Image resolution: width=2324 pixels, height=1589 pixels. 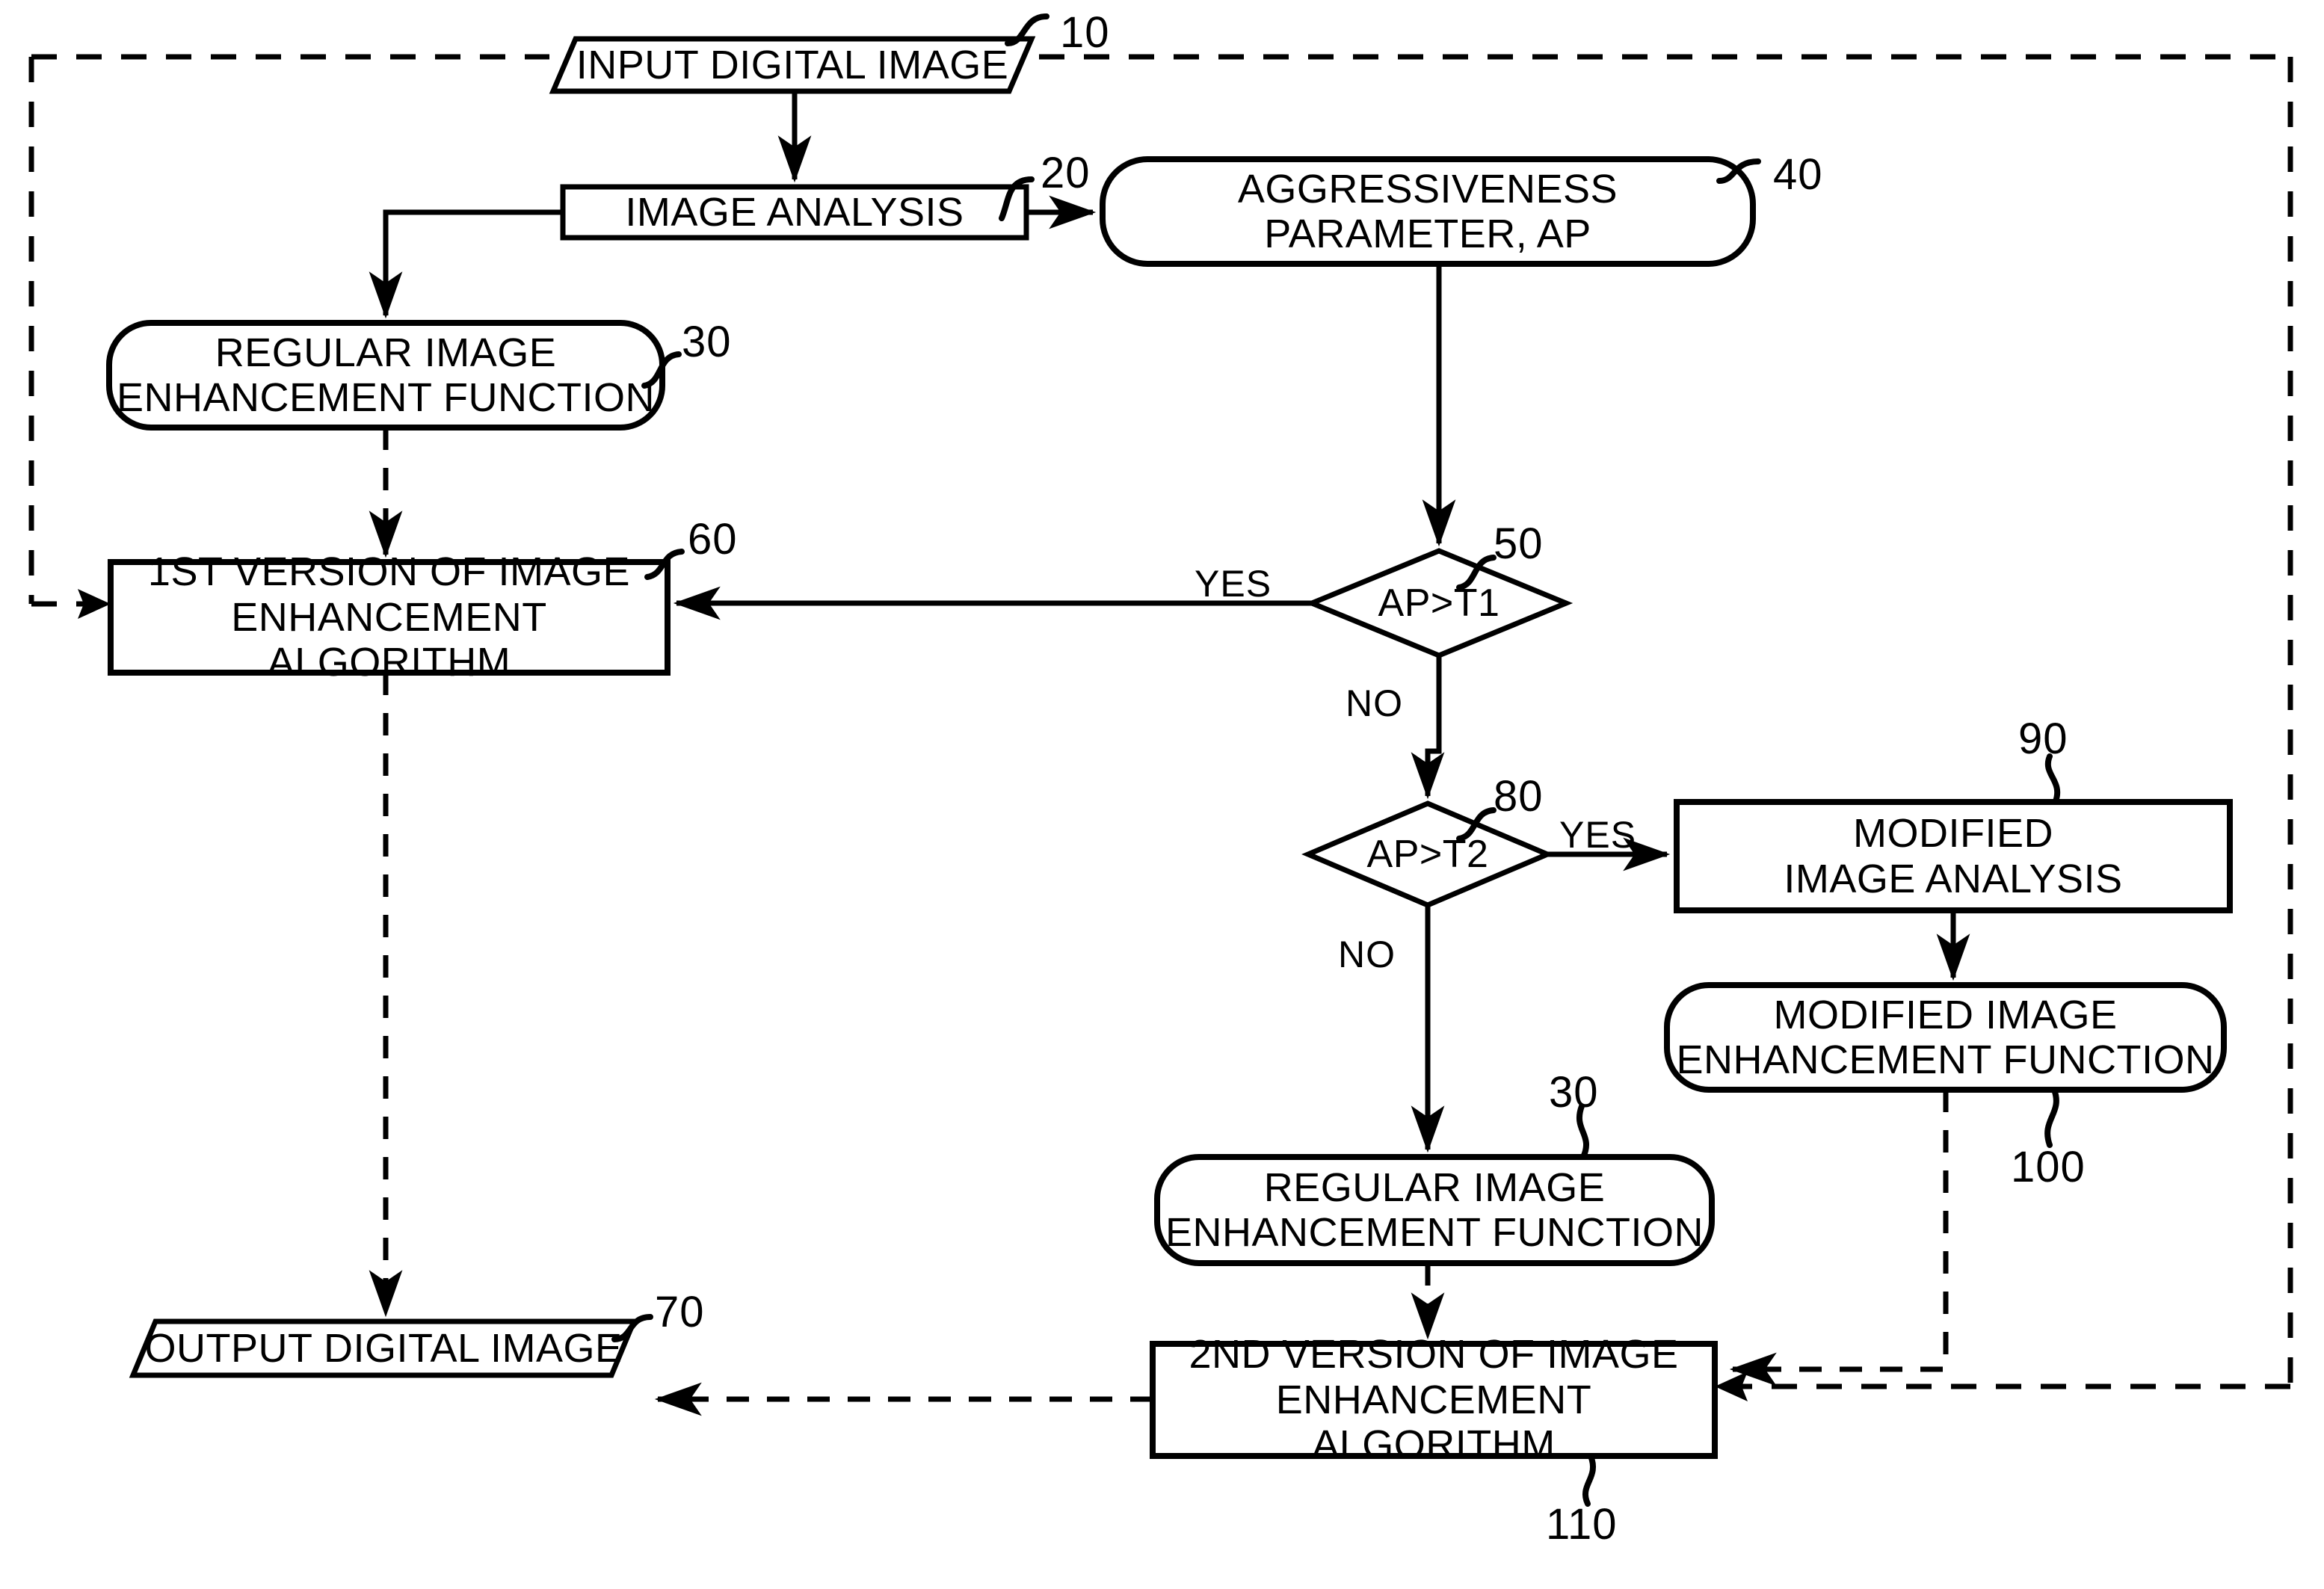 What do you see at coordinates (466, 264) in the screenshot?
I see `edge-image-analysis-to-regular-left` at bounding box center [466, 264].